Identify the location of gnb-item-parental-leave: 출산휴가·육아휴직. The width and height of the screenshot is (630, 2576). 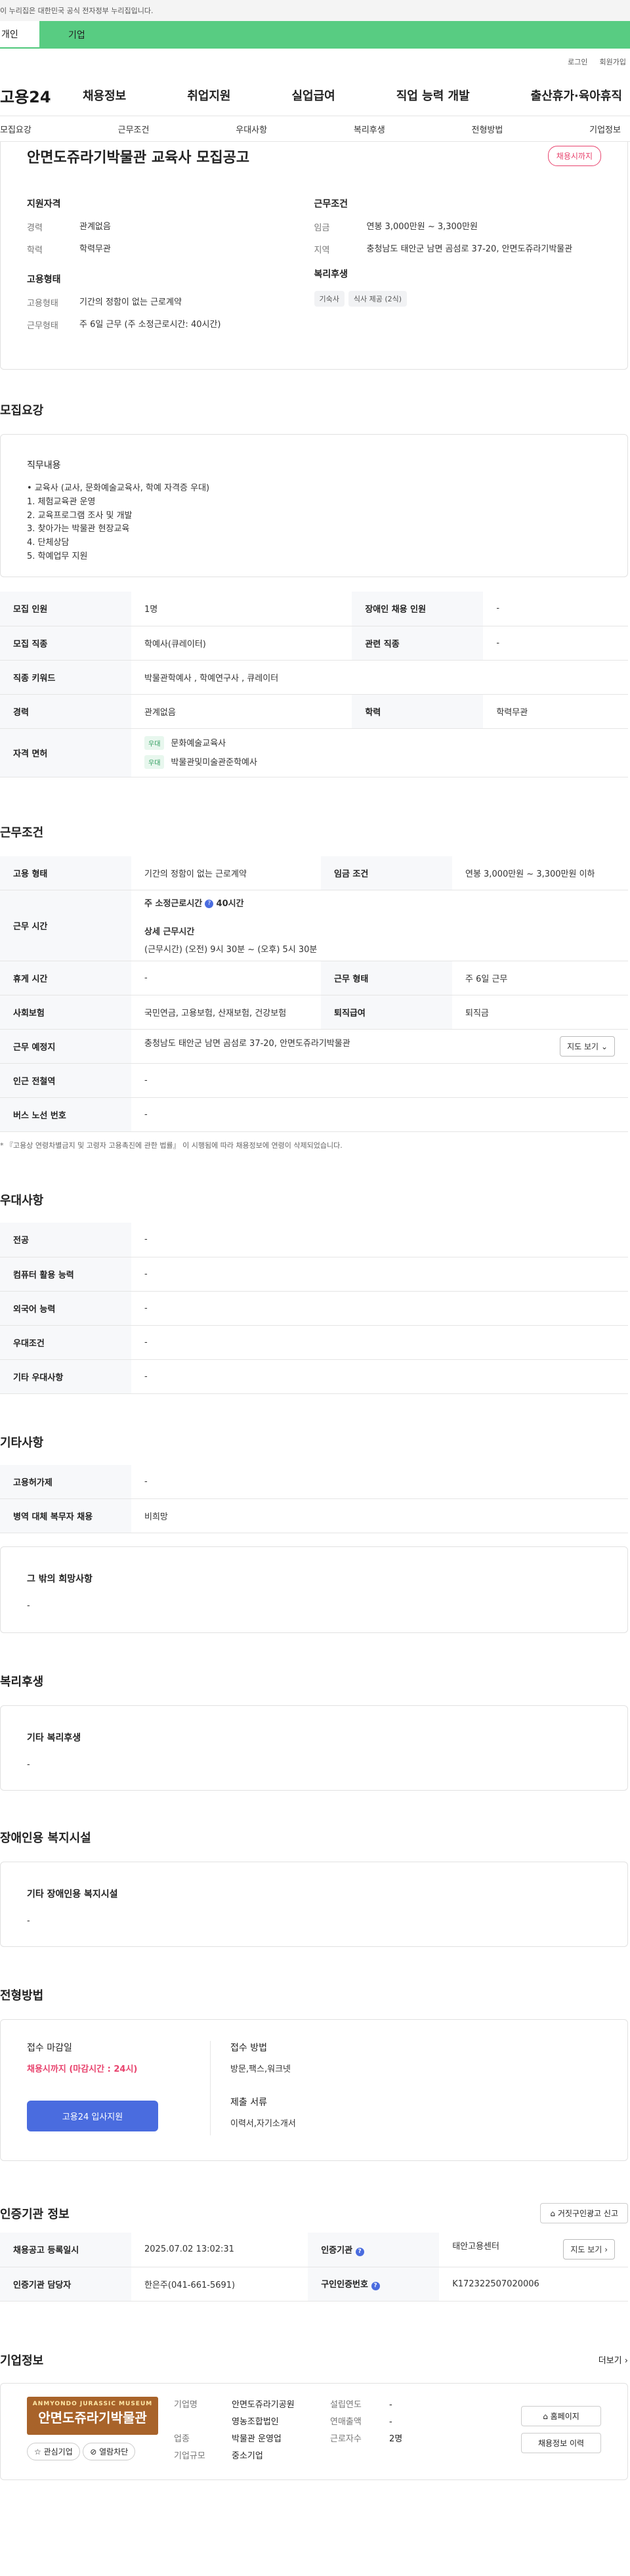
(576, 95).